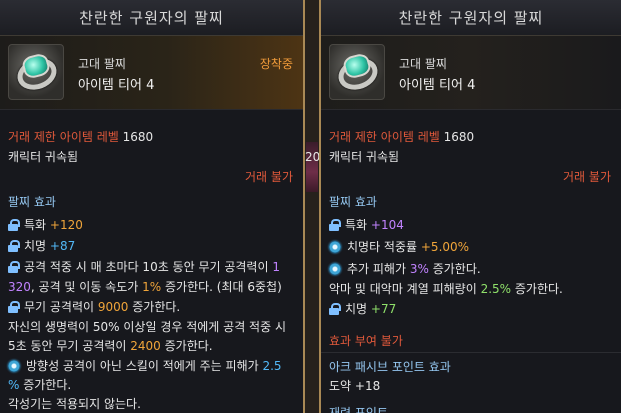 The image size is (621, 413). What do you see at coordinates (276, 64) in the screenshot?
I see `equipped-badge: 장착중` at bounding box center [276, 64].